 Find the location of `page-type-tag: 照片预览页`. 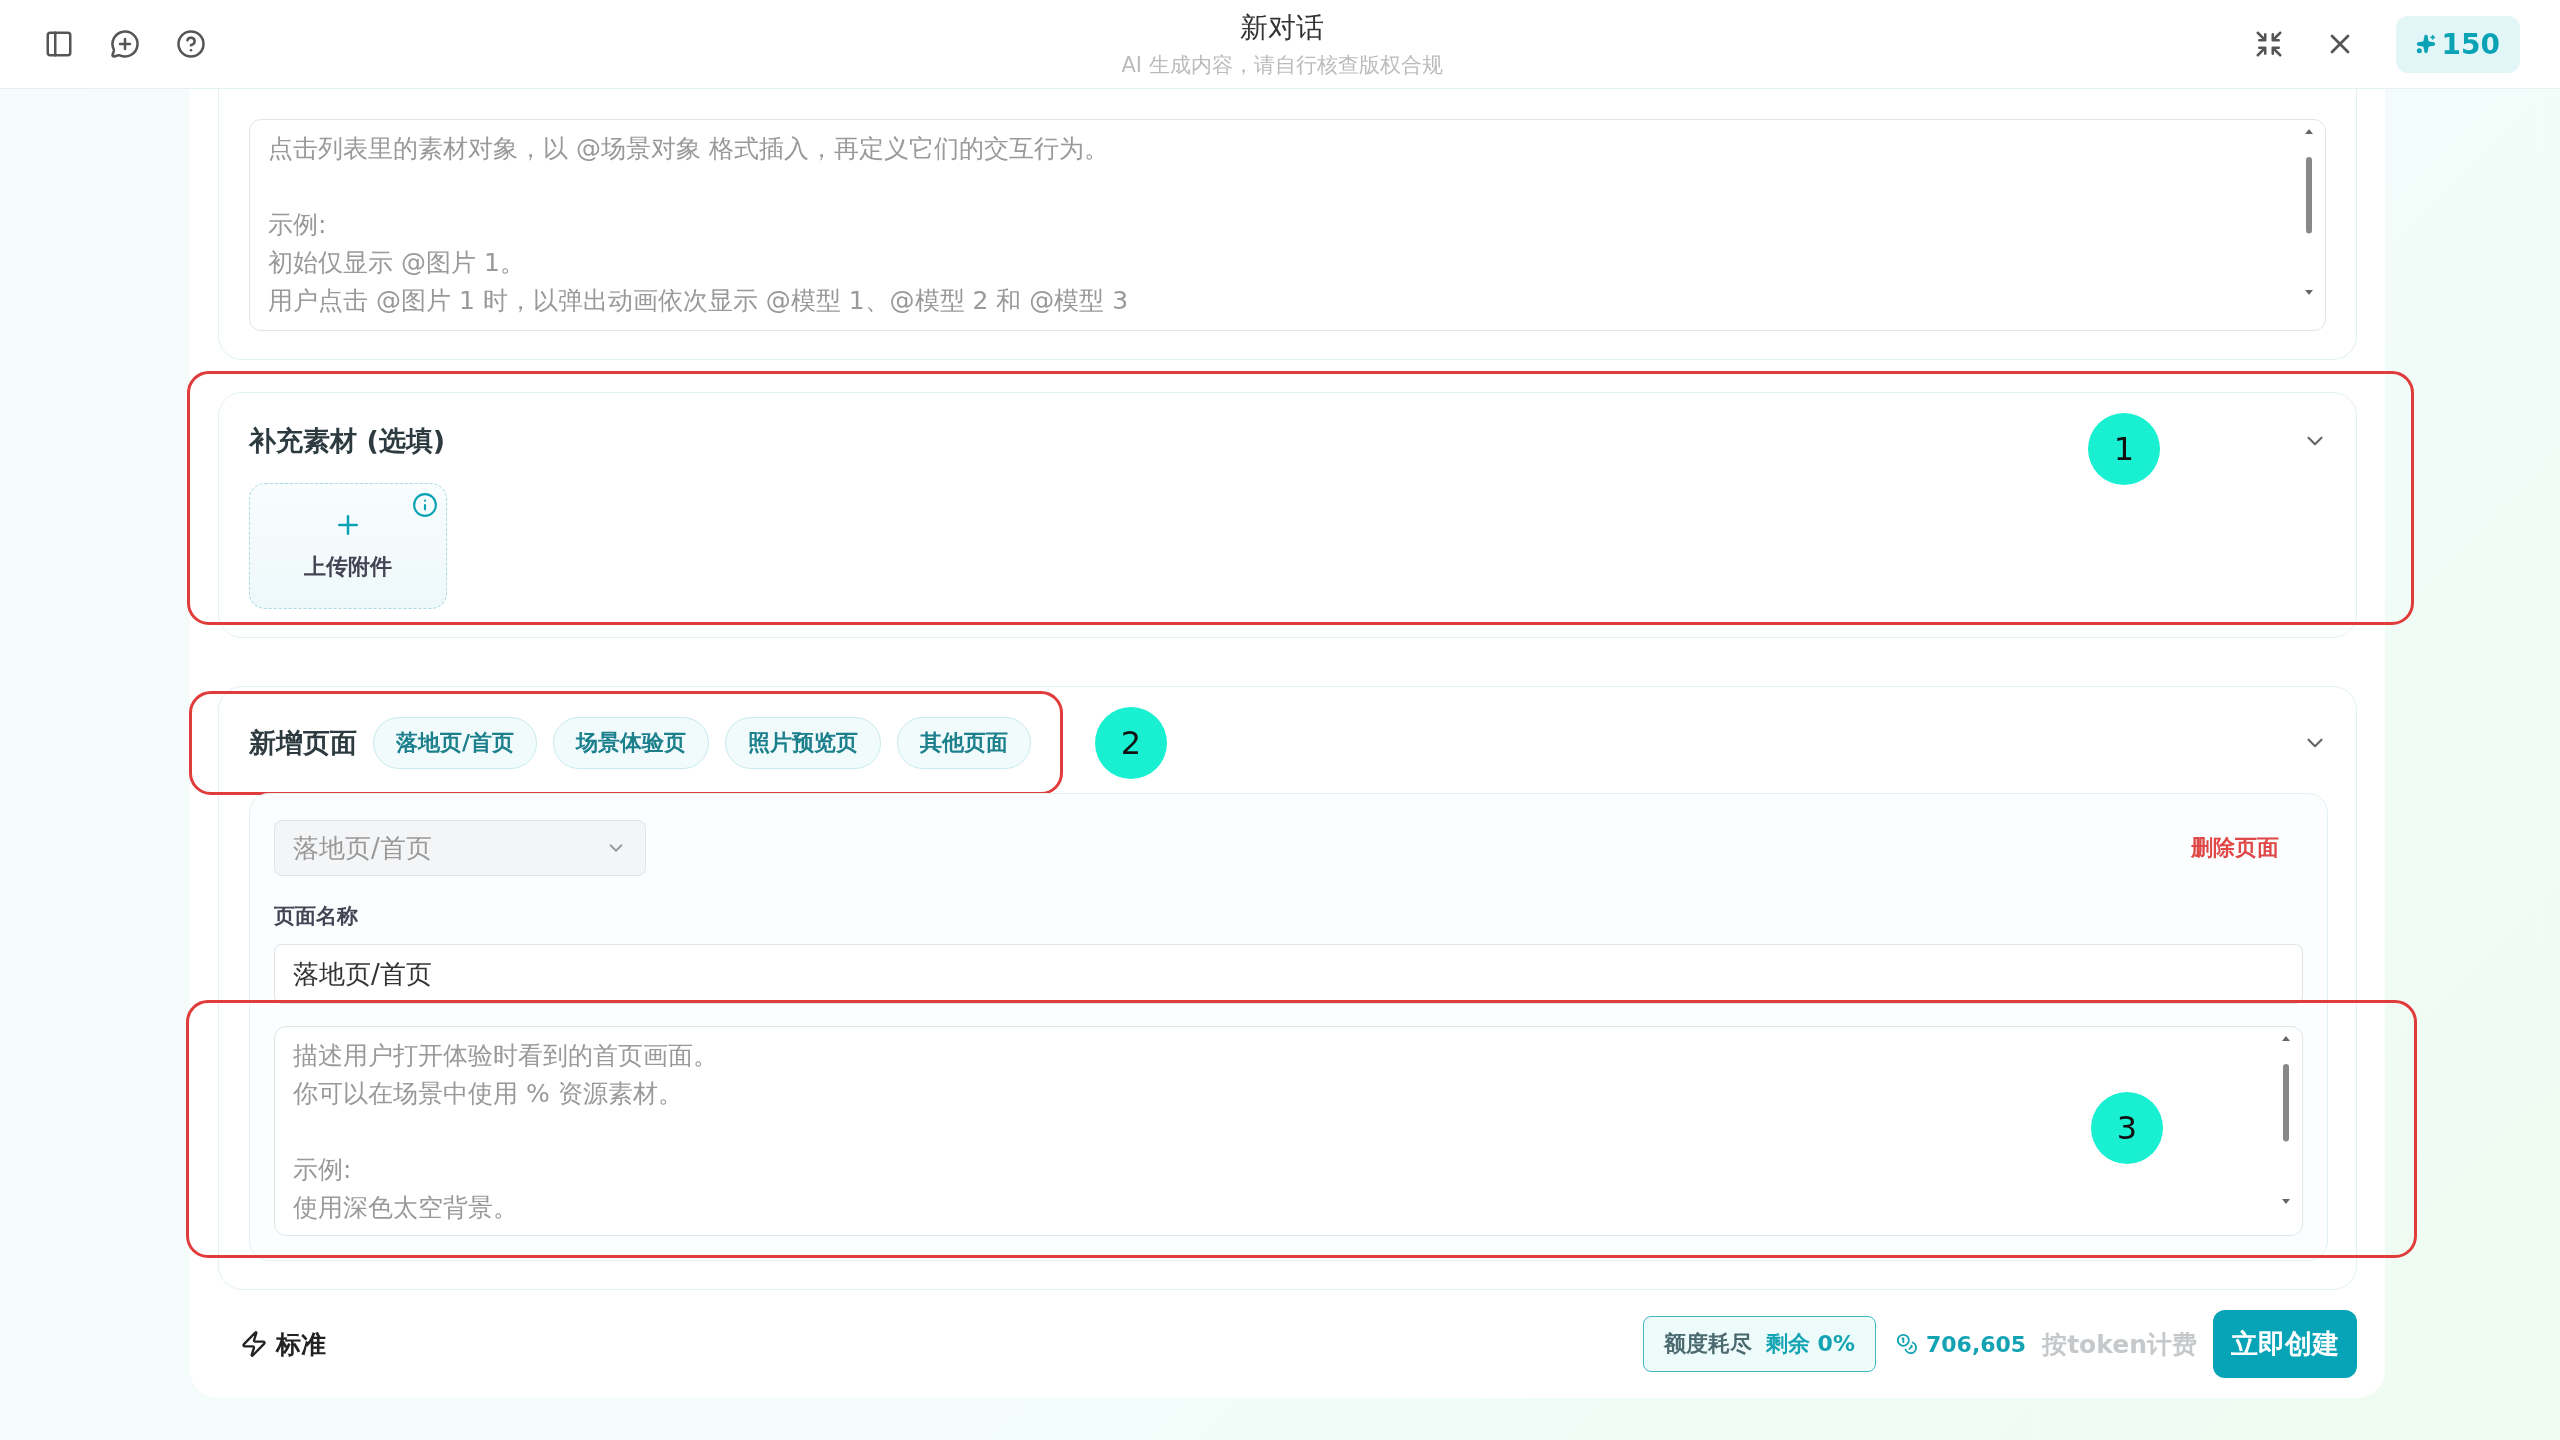

page-type-tag: 照片预览页 is located at coordinates (803, 743).